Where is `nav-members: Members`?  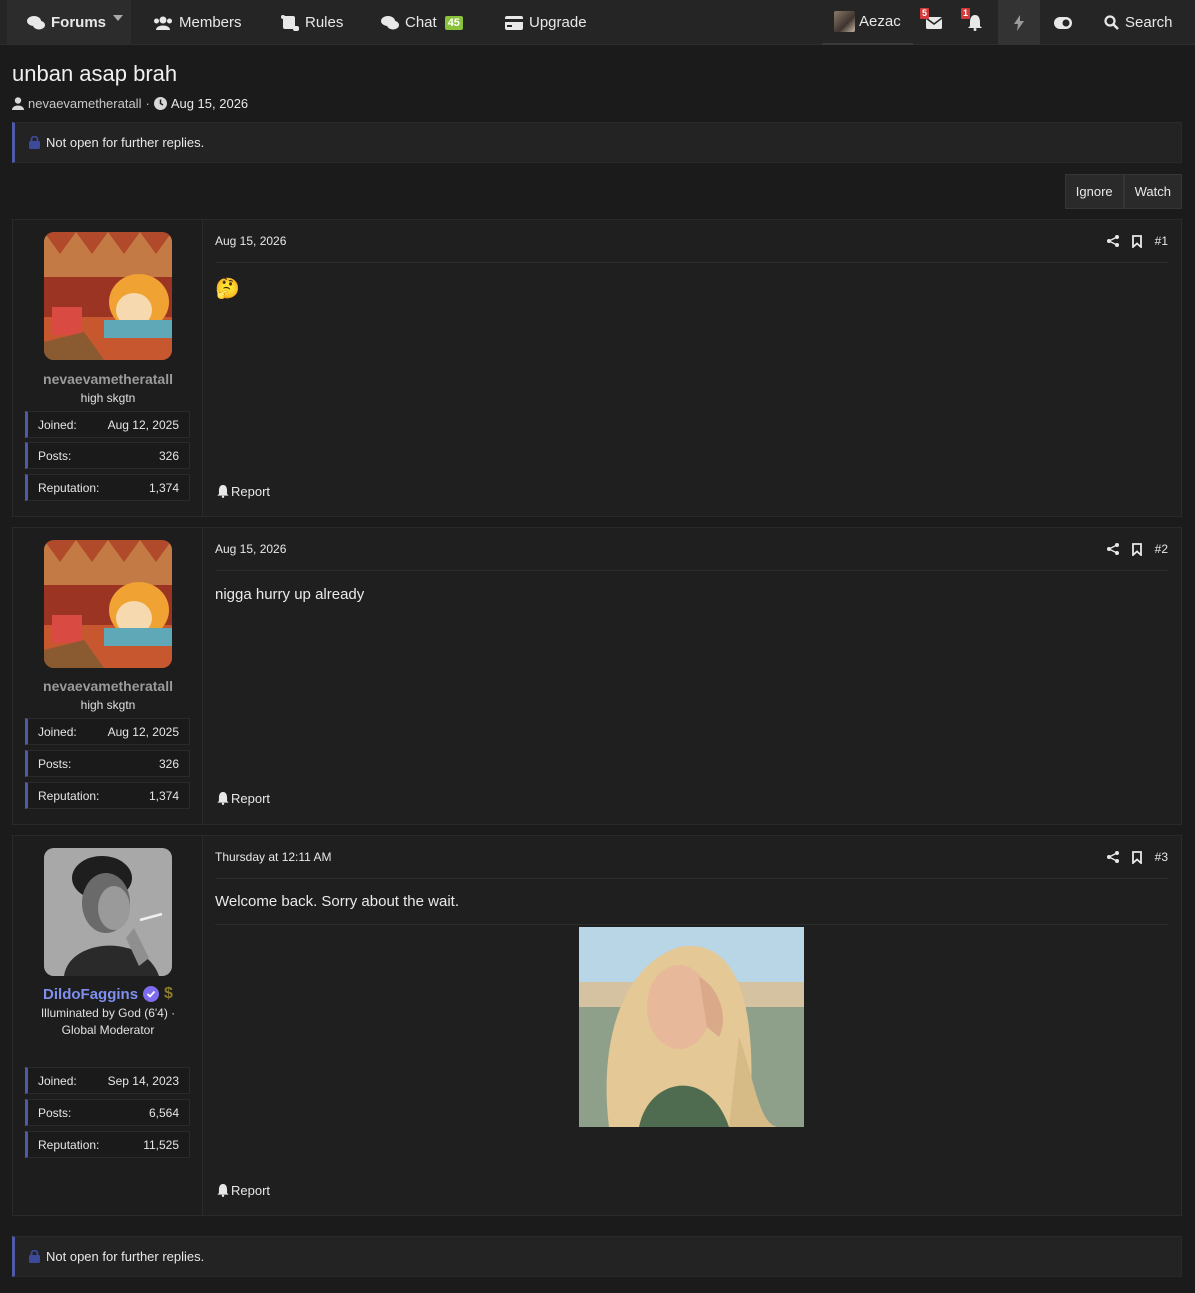
nav-members: Members is located at coordinates (197, 22).